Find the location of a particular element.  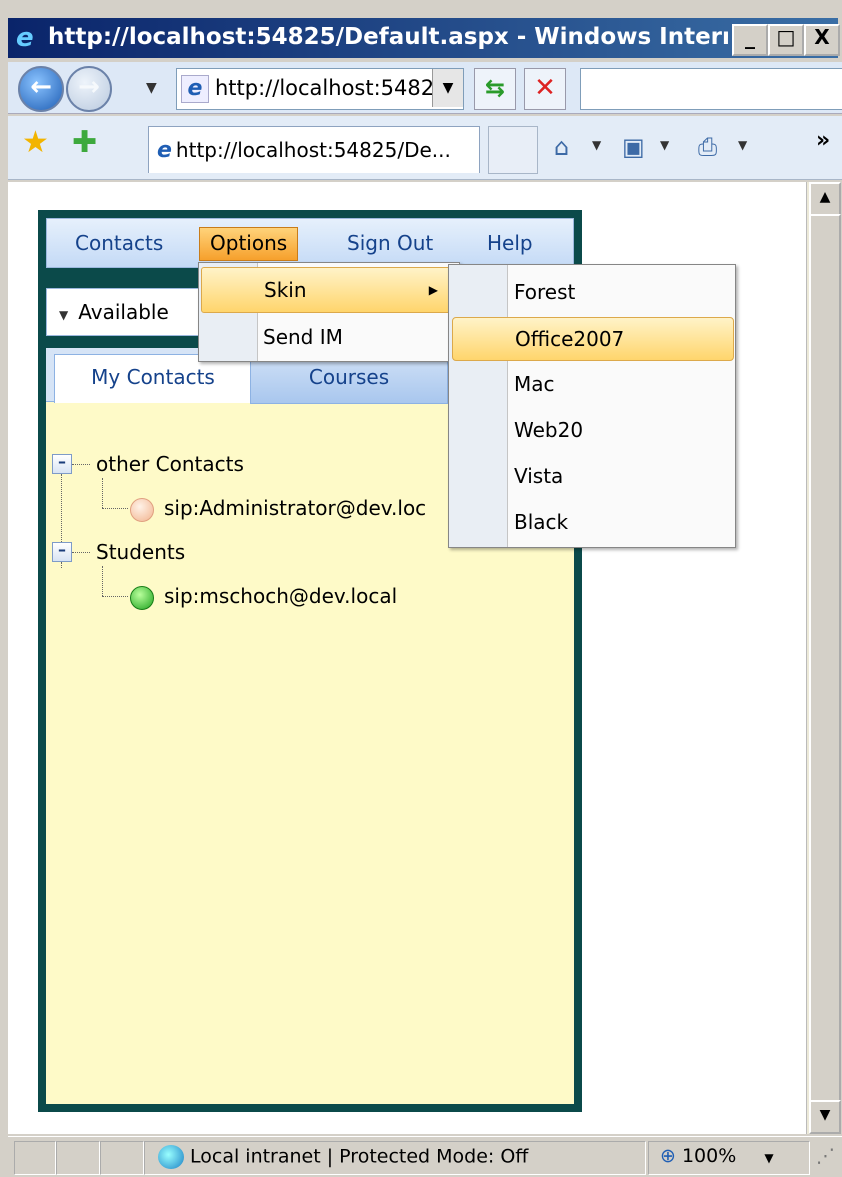

contact-name: sip:mschoch@dev.local is located at coordinates (281, 596).